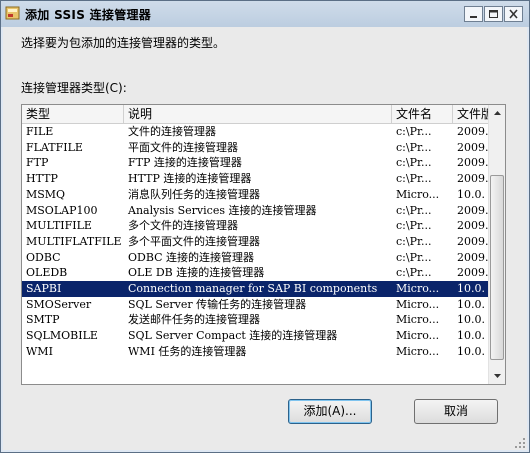 This screenshot has width=530, height=453. Describe the element at coordinates (257, 132) in the screenshot. I see `list-row: FILE 文件的连接管理器 c:\Pr... 2009.` at that location.